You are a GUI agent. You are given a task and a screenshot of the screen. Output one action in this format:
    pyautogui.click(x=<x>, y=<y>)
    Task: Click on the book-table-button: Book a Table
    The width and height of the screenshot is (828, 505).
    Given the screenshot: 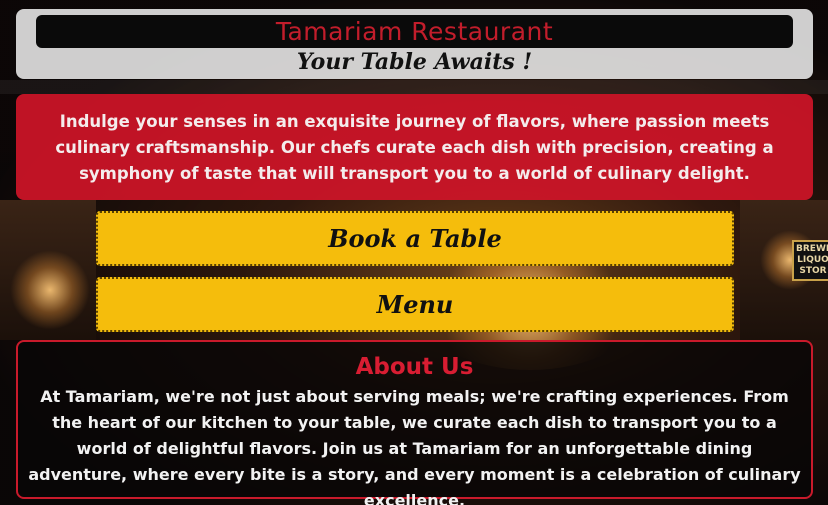 What is the action you would take?
    pyautogui.click(x=415, y=238)
    